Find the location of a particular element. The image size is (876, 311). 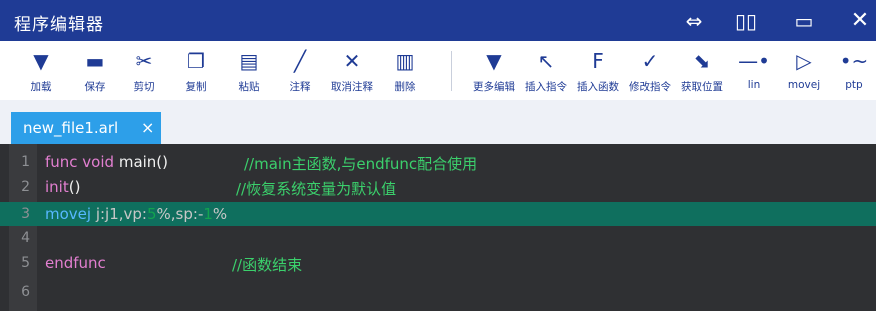

maximize-icon: ▭ is located at coordinates (804, 21).